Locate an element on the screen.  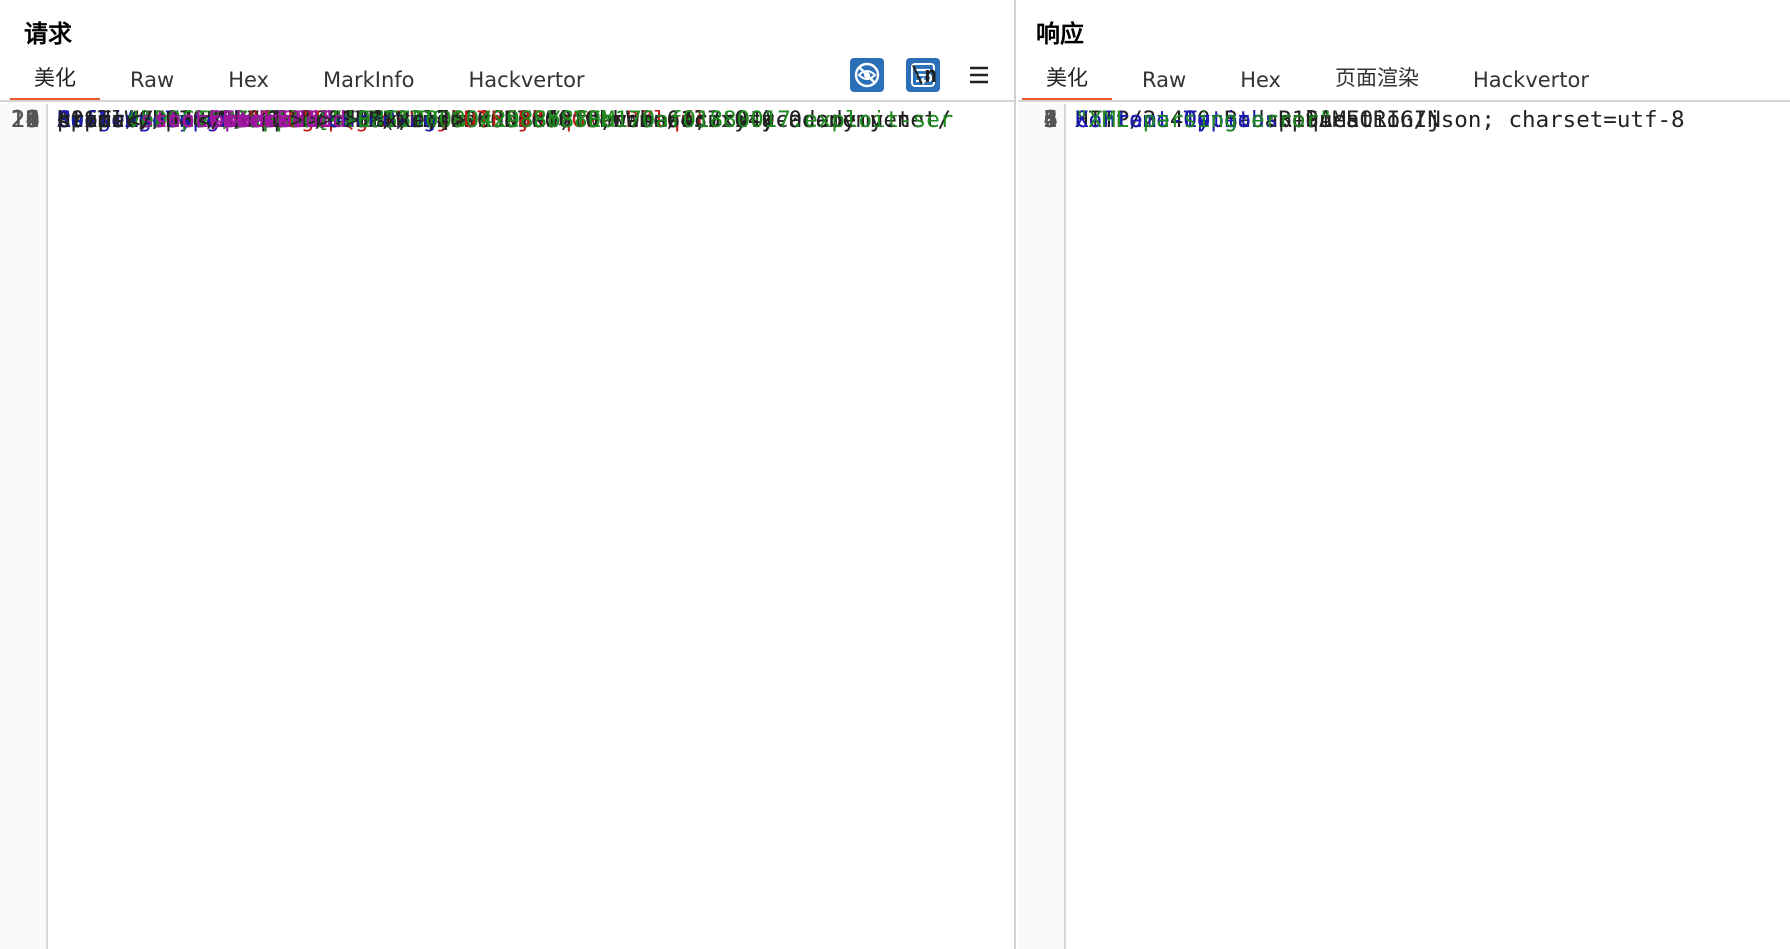
response-title: 响应 is located at coordinates (1060, 34).